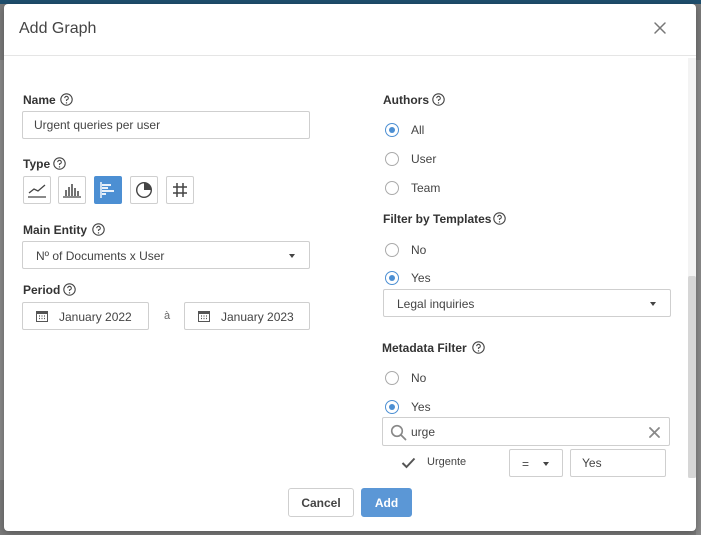 The height and width of the screenshot is (535, 701). What do you see at coordinates (425, 159) in the screenshot?
I see `authors-option-user: User` at bounding box center [425, 159].